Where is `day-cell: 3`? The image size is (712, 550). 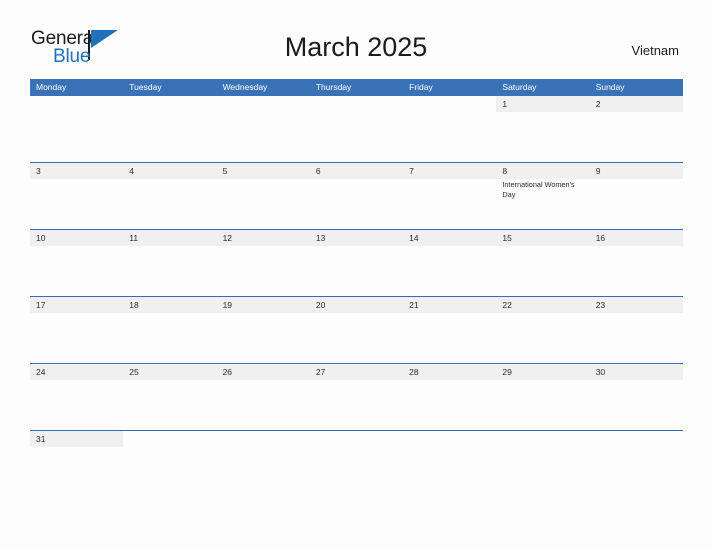
day-cell: 3 is located at coordinates (77, 196).